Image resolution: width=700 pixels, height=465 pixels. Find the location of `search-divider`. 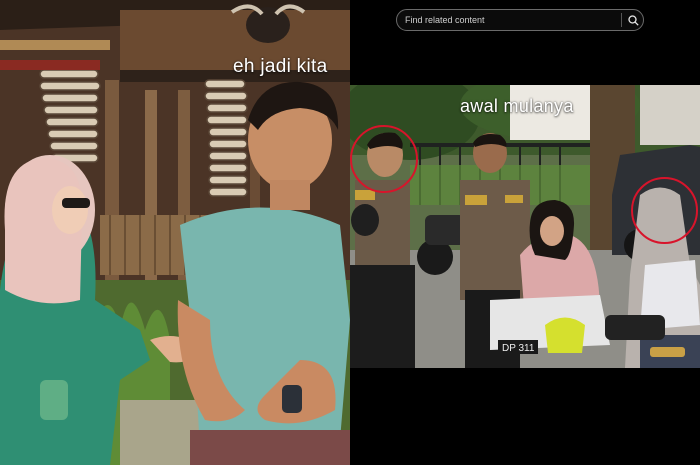

search-divider is located at coordinates (621, 20).